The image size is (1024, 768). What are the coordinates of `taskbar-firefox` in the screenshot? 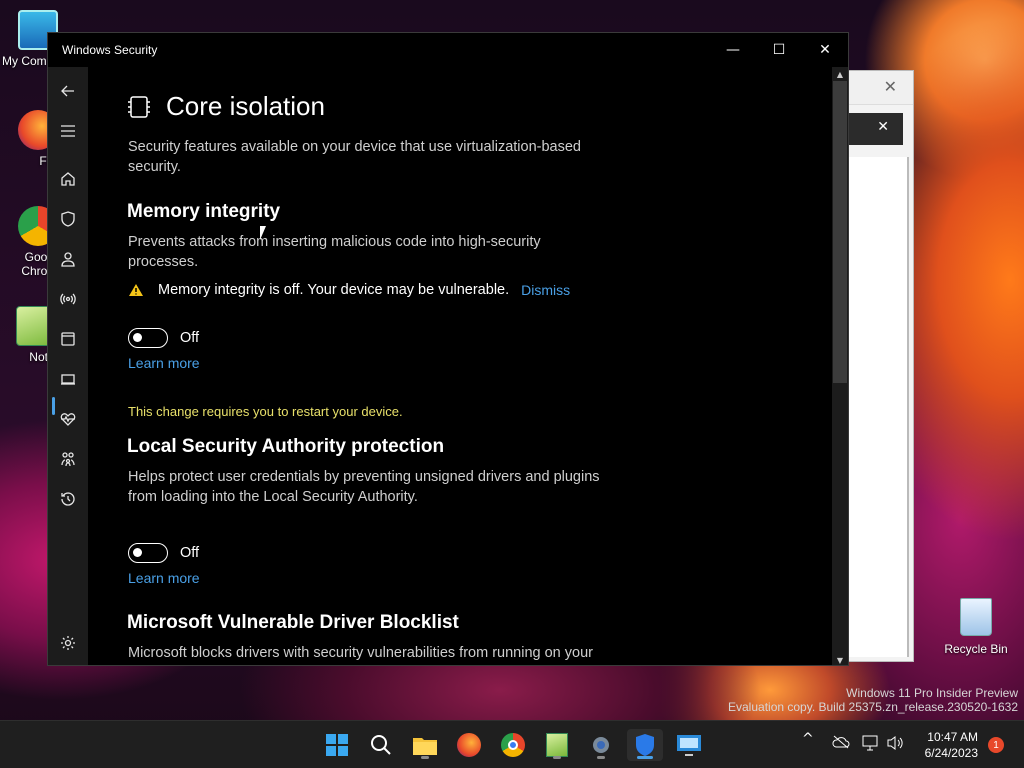 It's located at (469, 745).